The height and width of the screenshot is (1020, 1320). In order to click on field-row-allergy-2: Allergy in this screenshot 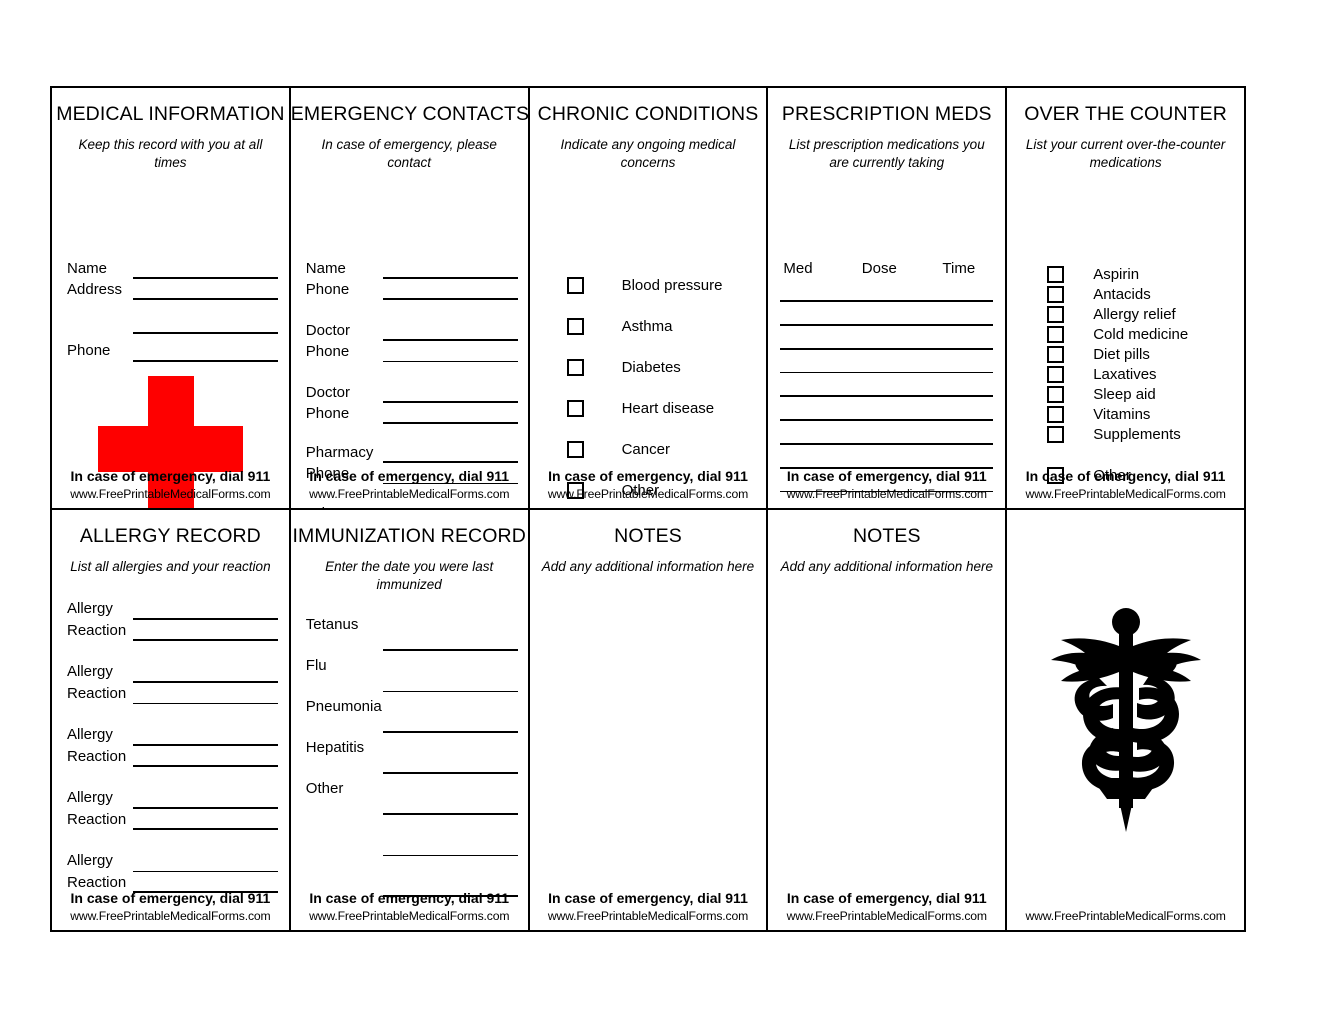, I will do `click(170, 672)`.